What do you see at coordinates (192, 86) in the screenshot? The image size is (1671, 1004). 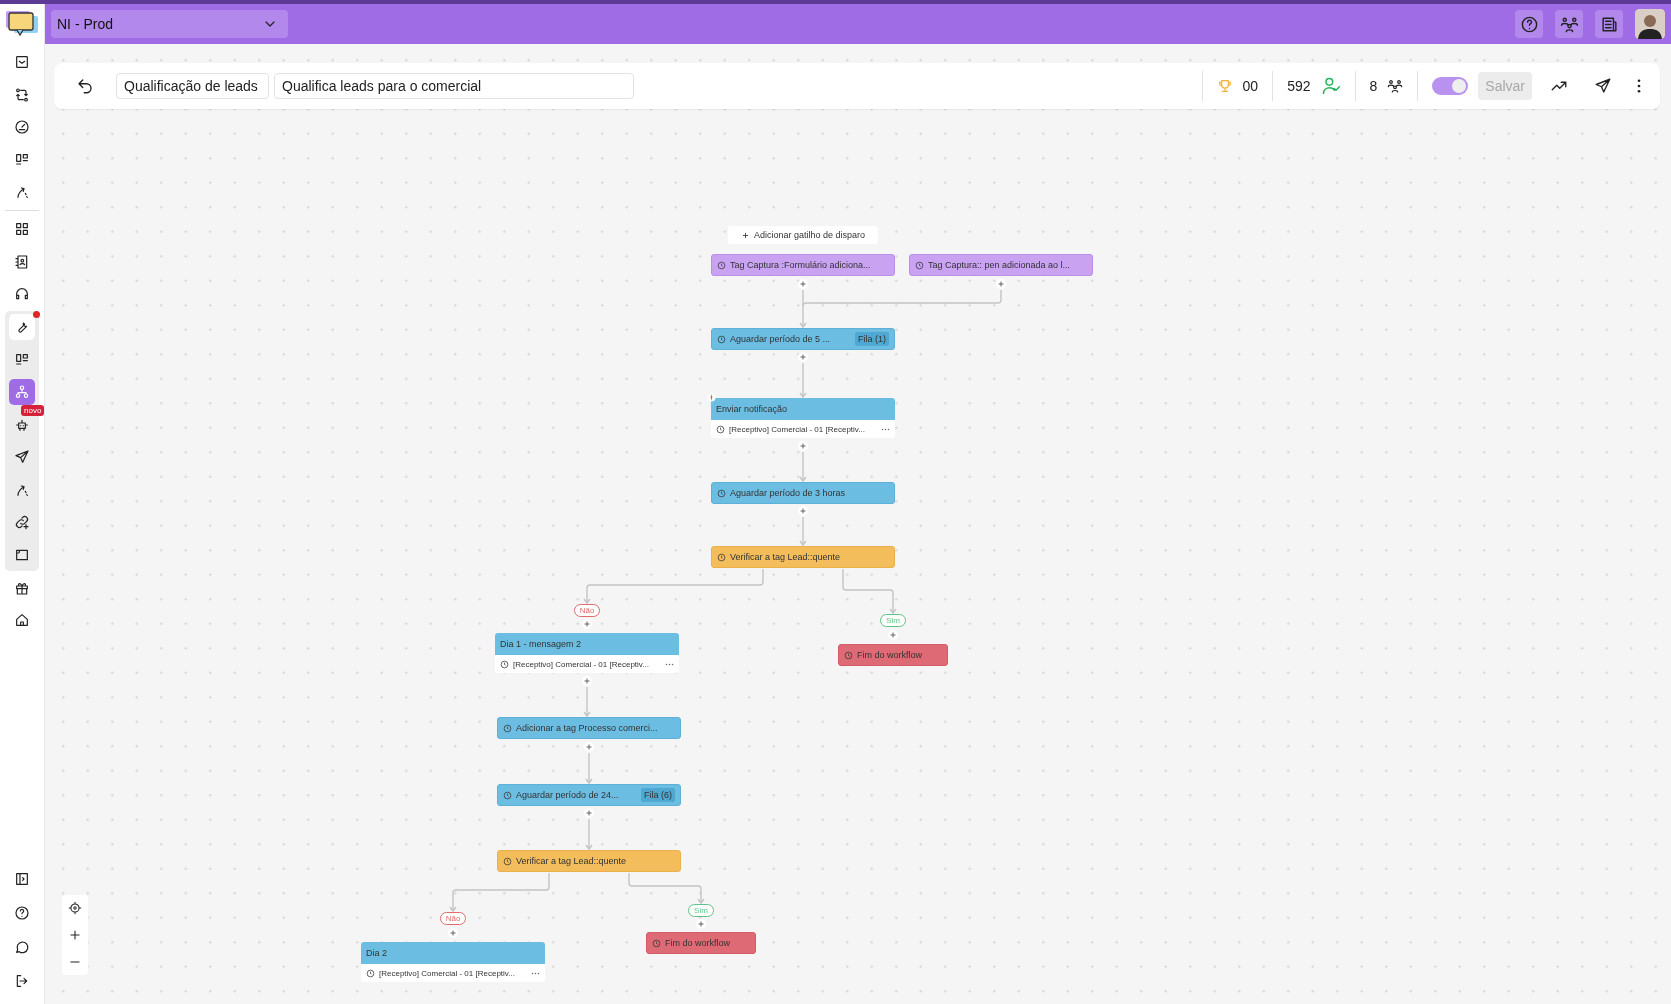 I see `name-field: Qualificação de leads` at bounding box center [192, 86].